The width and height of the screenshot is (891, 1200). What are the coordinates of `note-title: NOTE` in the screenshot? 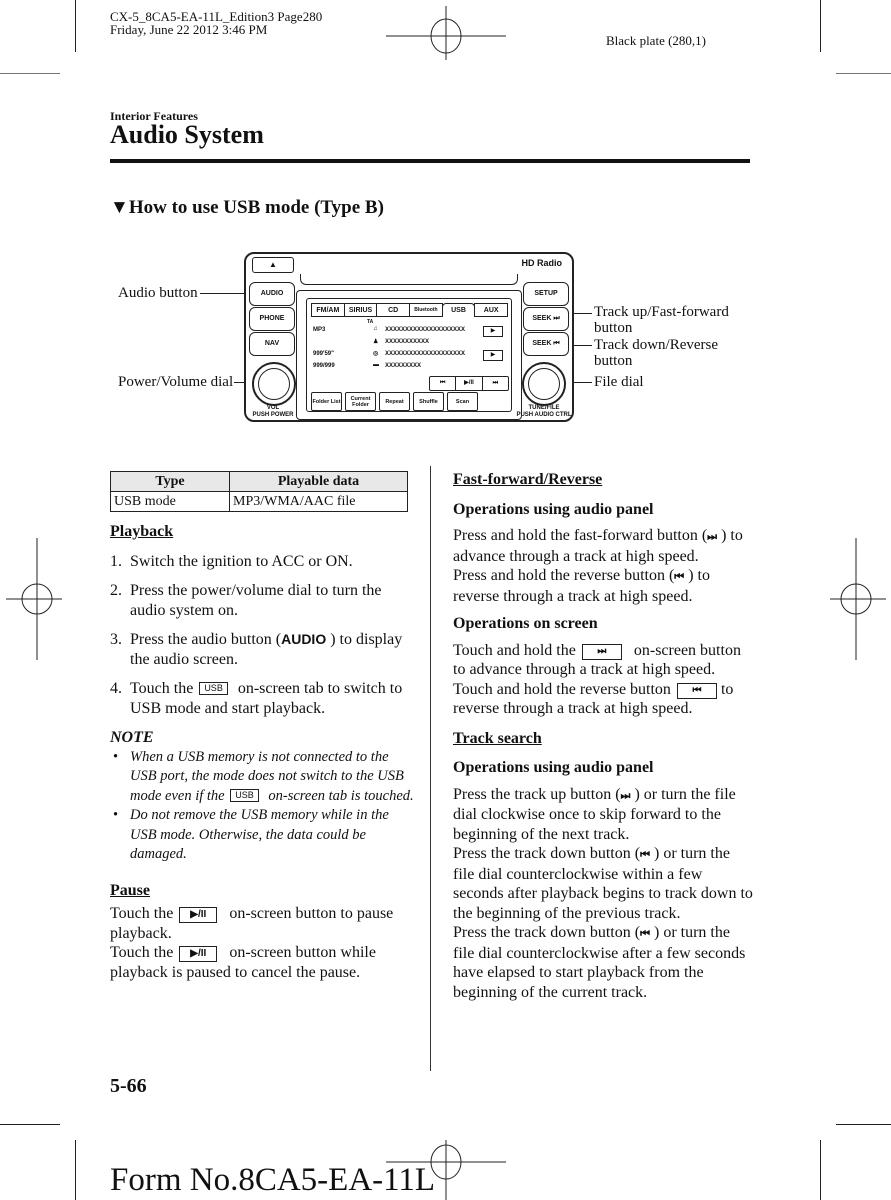 It's located at (132, 737).